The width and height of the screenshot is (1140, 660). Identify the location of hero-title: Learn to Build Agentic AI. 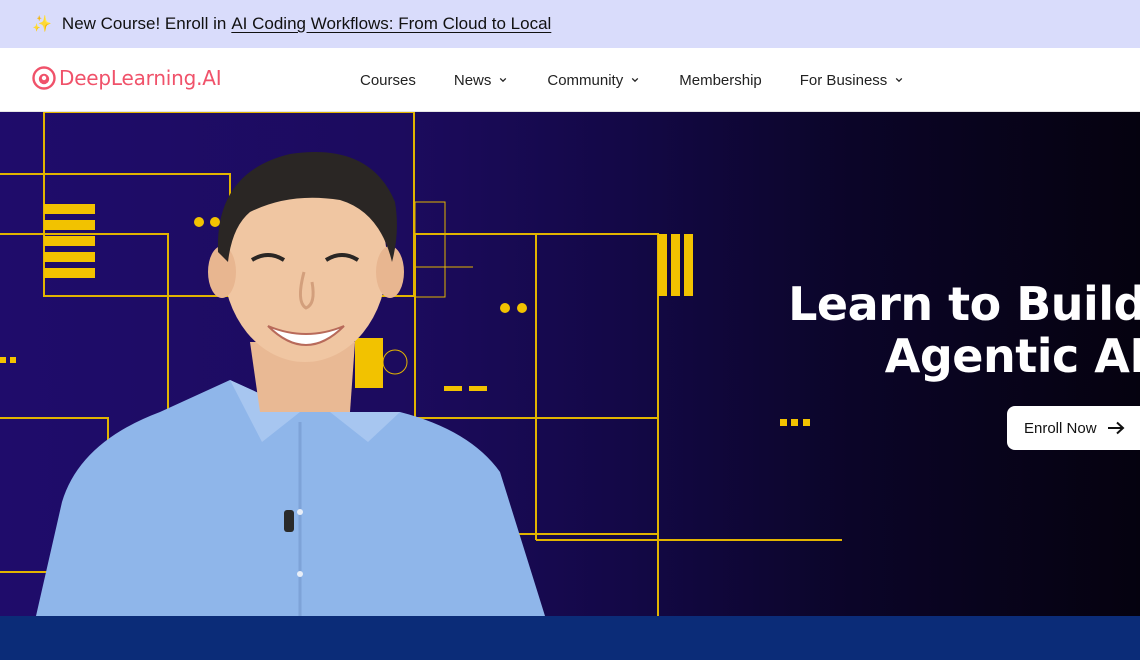
(964, 330).